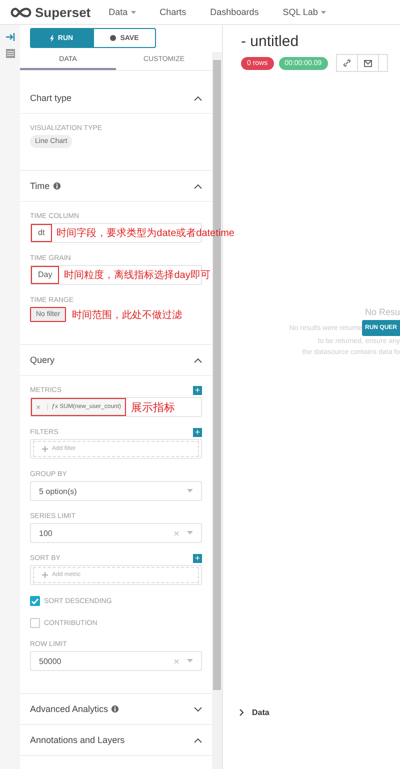 This screenshot has width=400, height=769. What do you see at coordinates (21, 12) in the screenshot?
I see `infinity-logo-icon` at bounding box center [21, 12].